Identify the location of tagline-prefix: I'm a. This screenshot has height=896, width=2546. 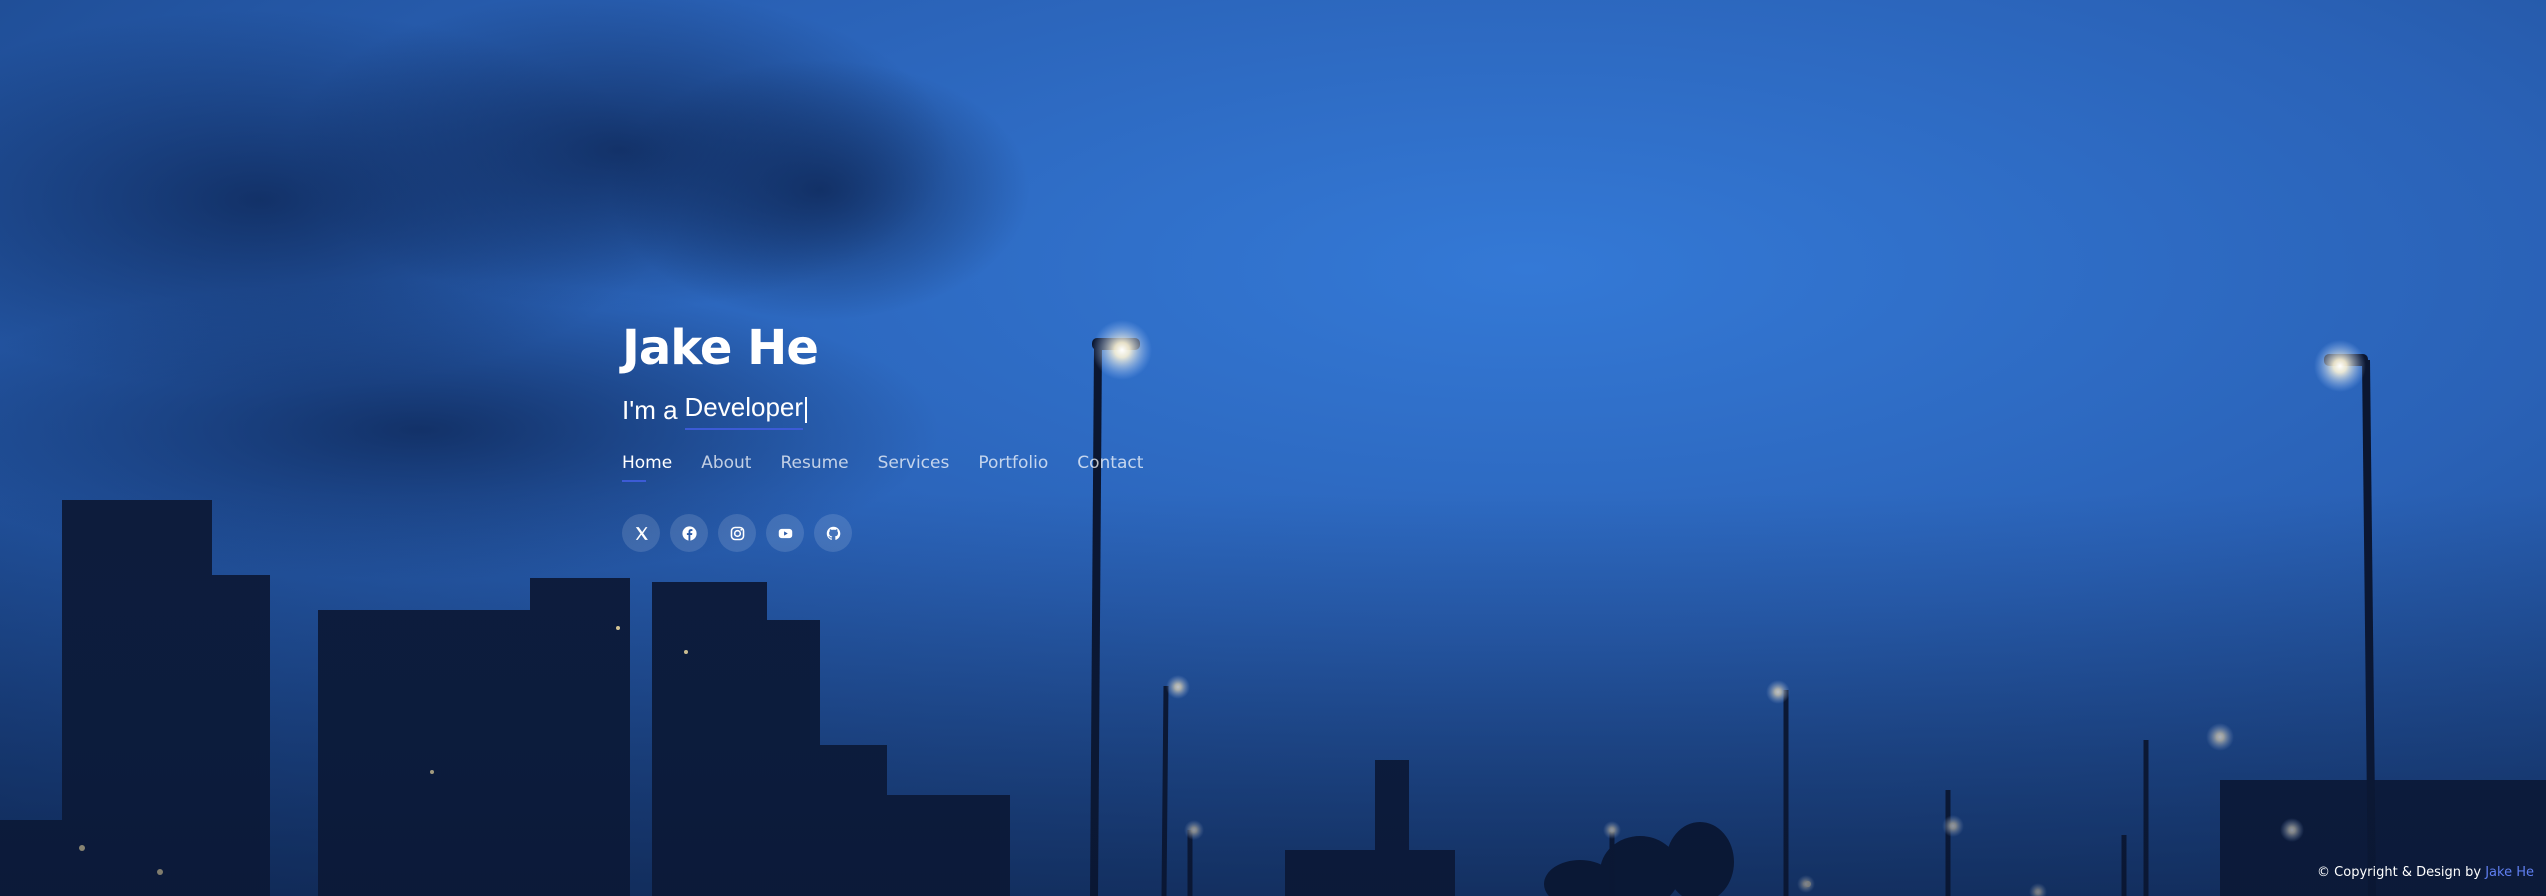
(650, 410).